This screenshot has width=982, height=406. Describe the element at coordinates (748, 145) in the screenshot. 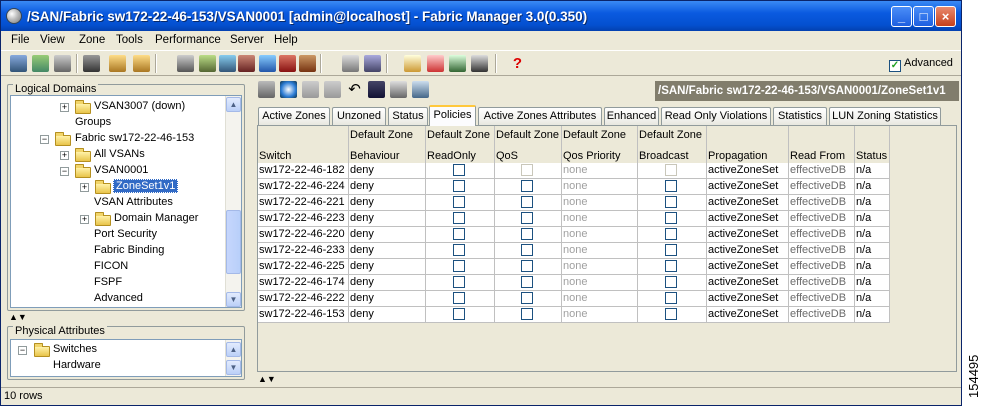

I see `col-propagation-header: Propagation` at that location.